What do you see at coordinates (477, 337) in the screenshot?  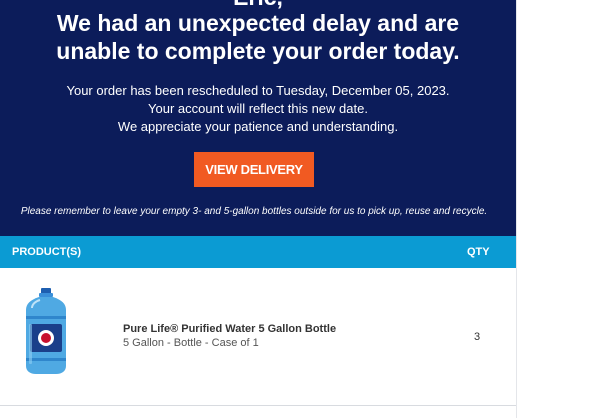 I see `product-qty: 3` at bounding box center [477, 337].